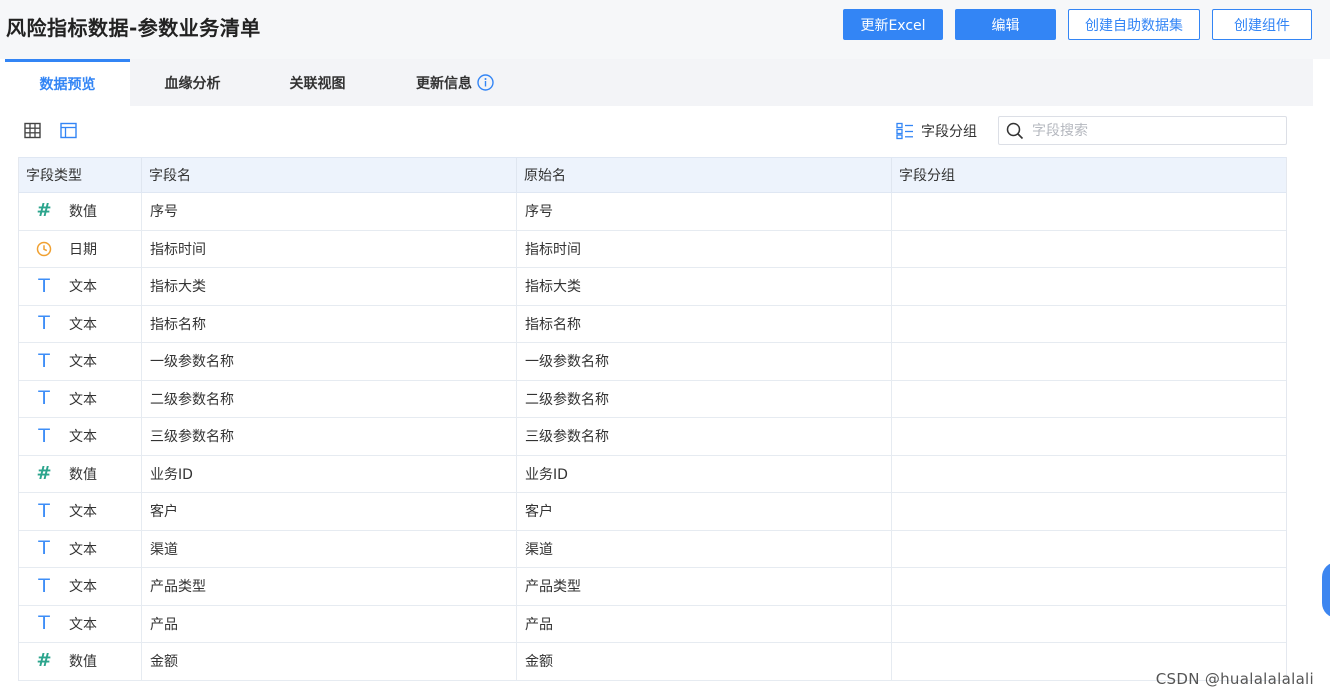 Image resolution: width=1330 pixels, height=697 pixels. What do you see at coordinates (329, 175) in the screenshot?
I see `column-header-field-name: 字段名` at bounding box center [329, 175].